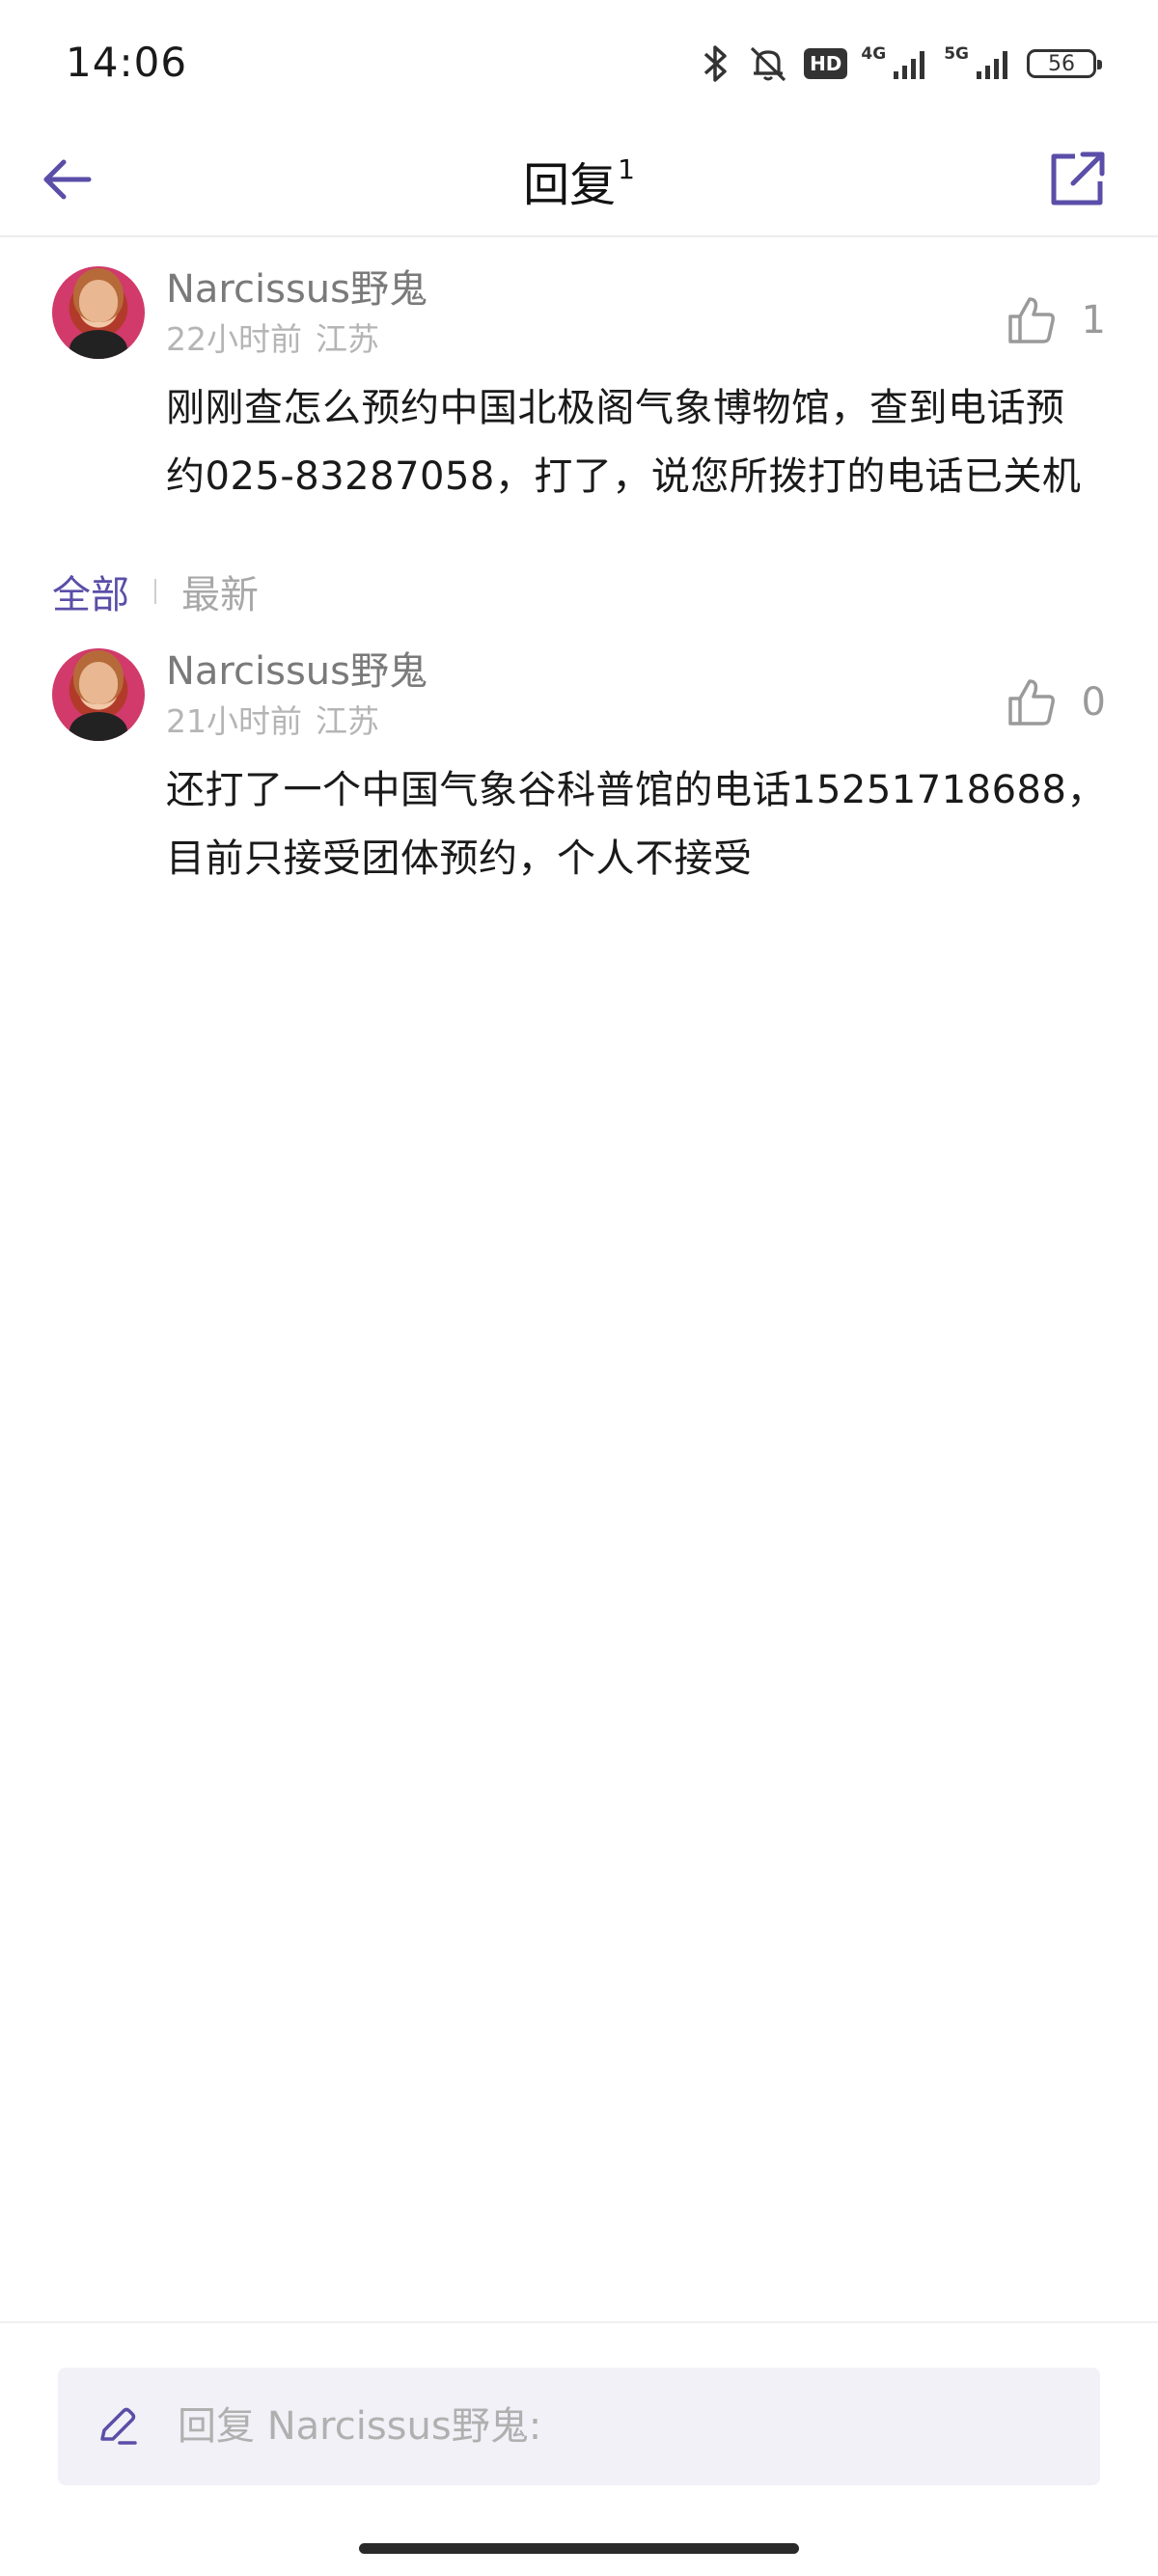 This screenshot has width=1158, height=2576. I want to click on signal-4g-icon, so click(909, 65).